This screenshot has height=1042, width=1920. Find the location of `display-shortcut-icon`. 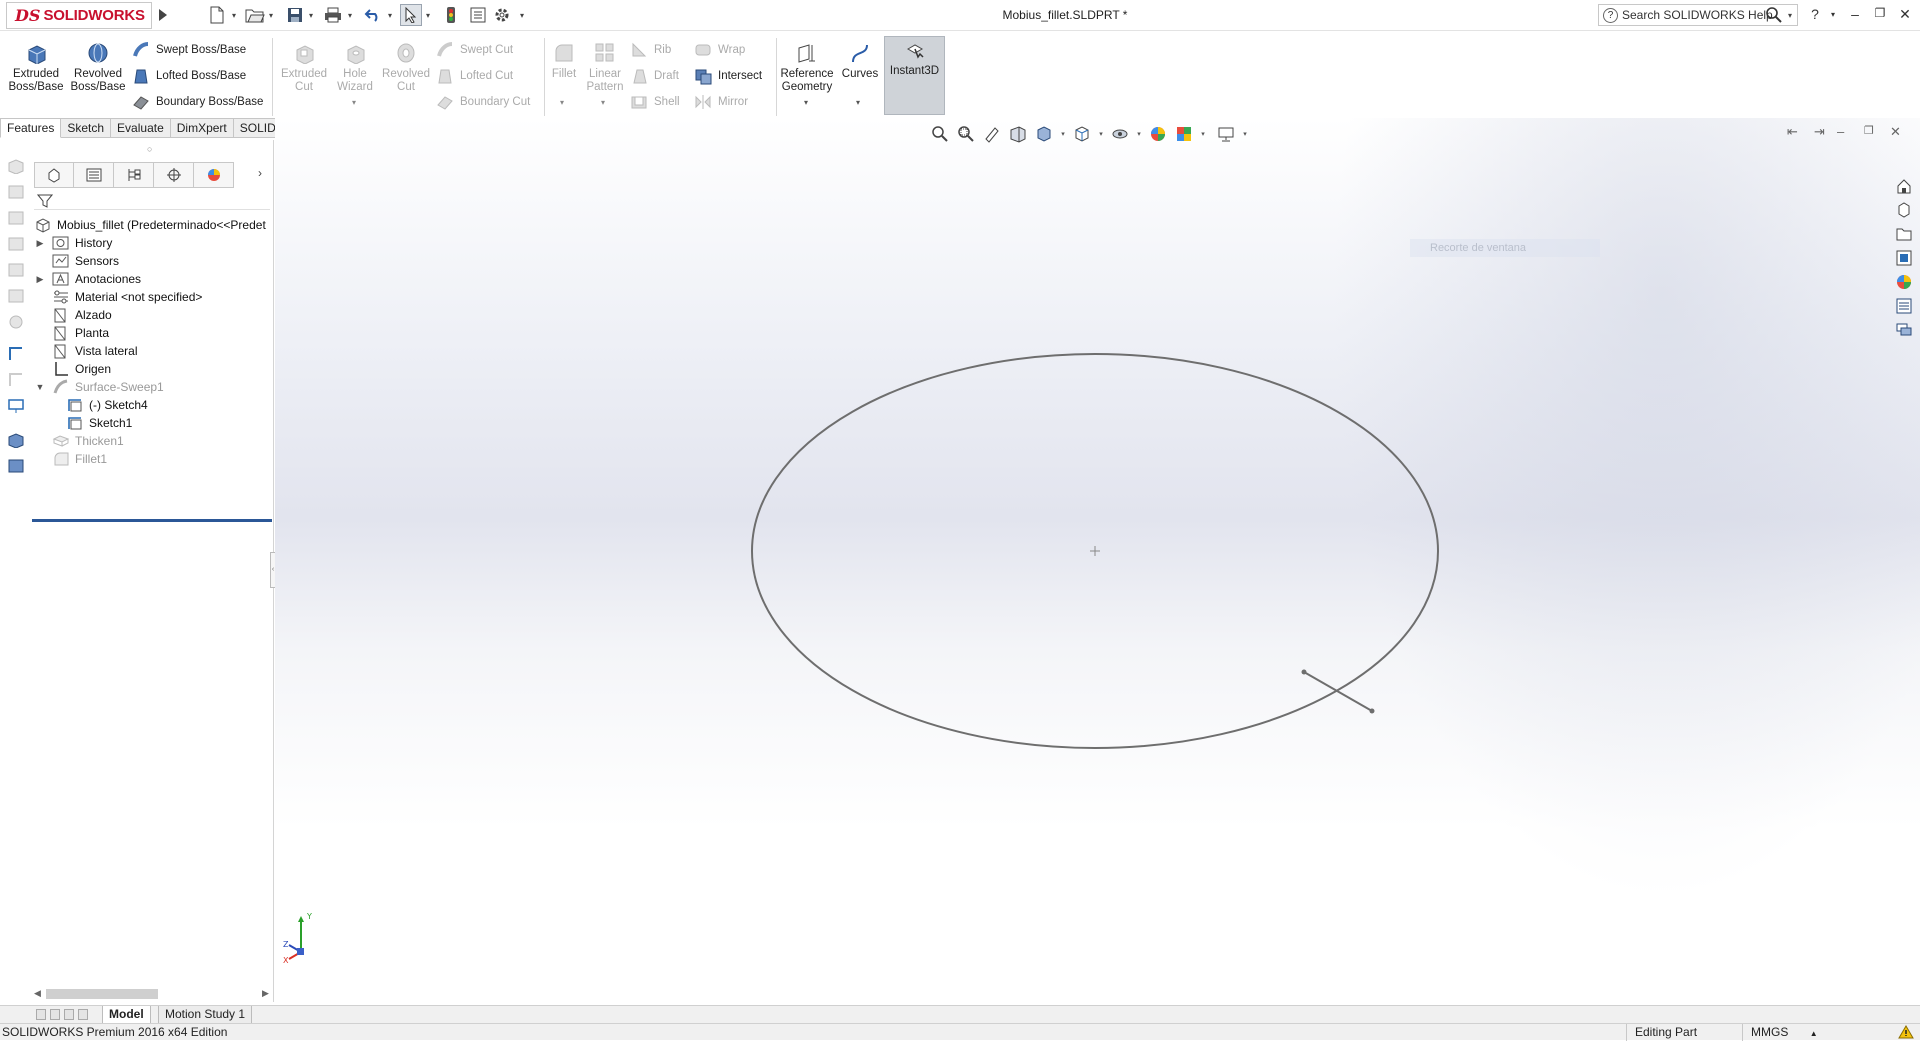

display-shortcut-icon is located at coordinates (16, 406).